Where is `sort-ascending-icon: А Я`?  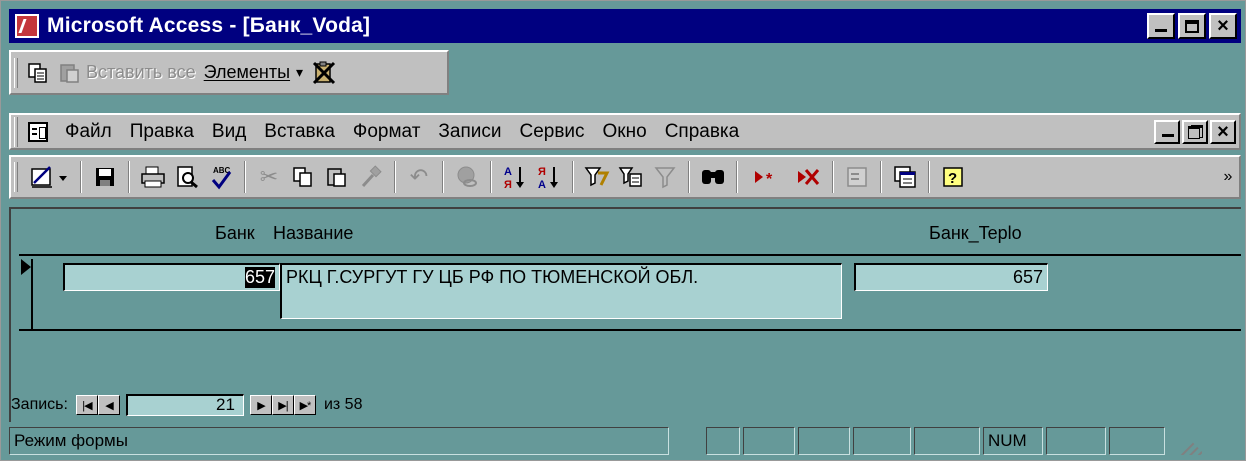 sort-ascending-icon: А Я is located at coordinates (514, 178).